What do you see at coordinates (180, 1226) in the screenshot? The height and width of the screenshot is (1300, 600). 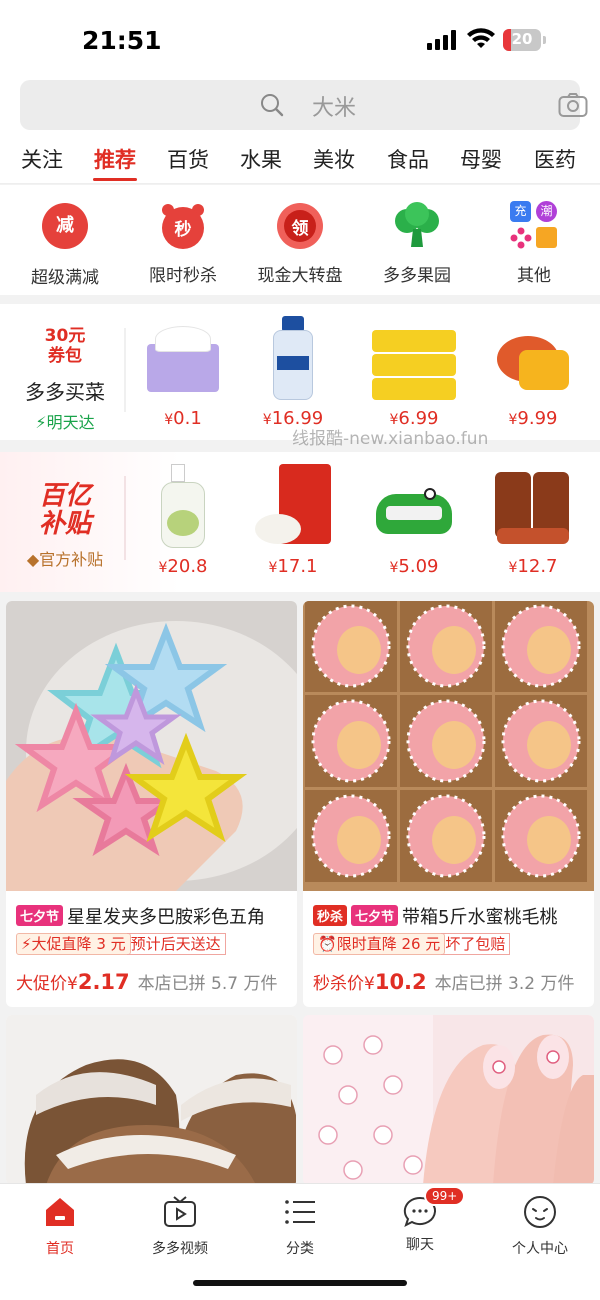 I see `nav-video: 多多视频` at bounding box center [180, 1226].